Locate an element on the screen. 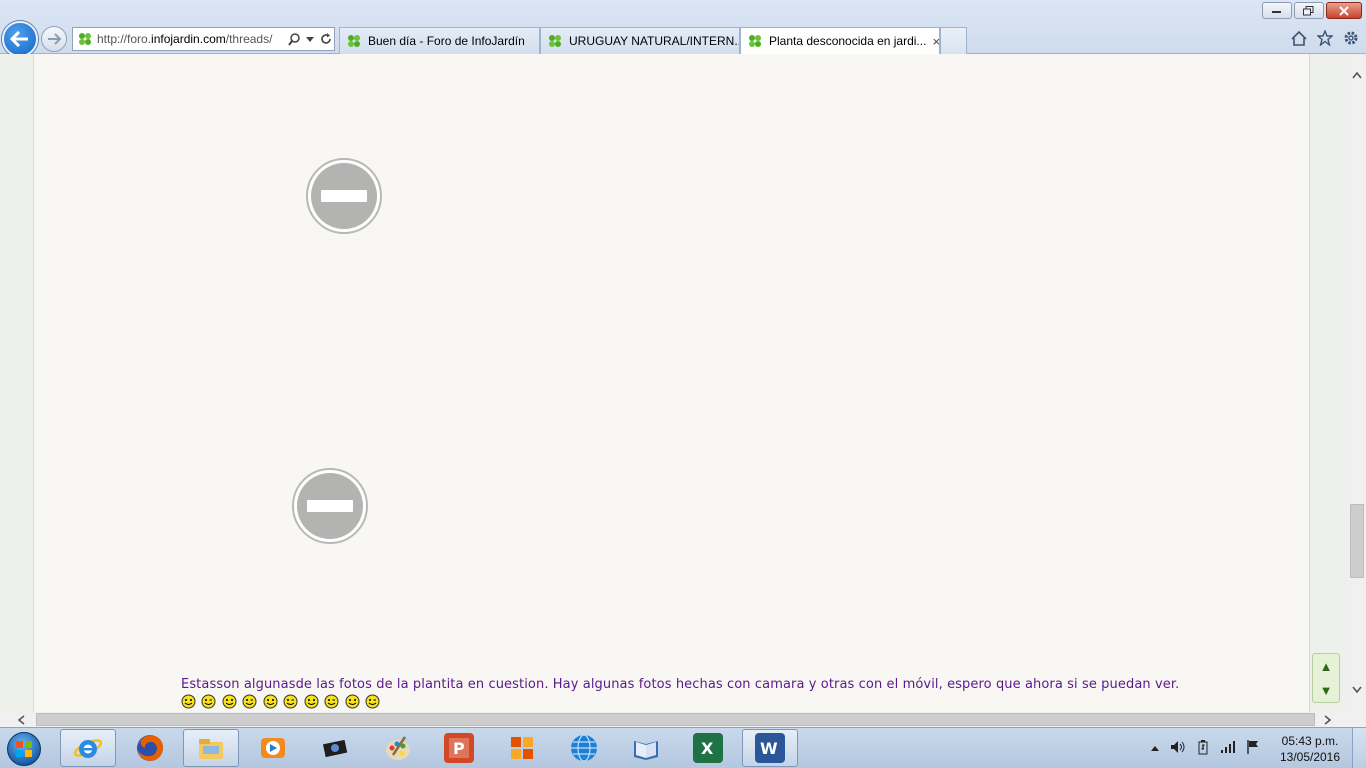 Image resolution: width=1366 pixels, height=768 pixels. network-signal-icon is located at coordinates (1228, 748).